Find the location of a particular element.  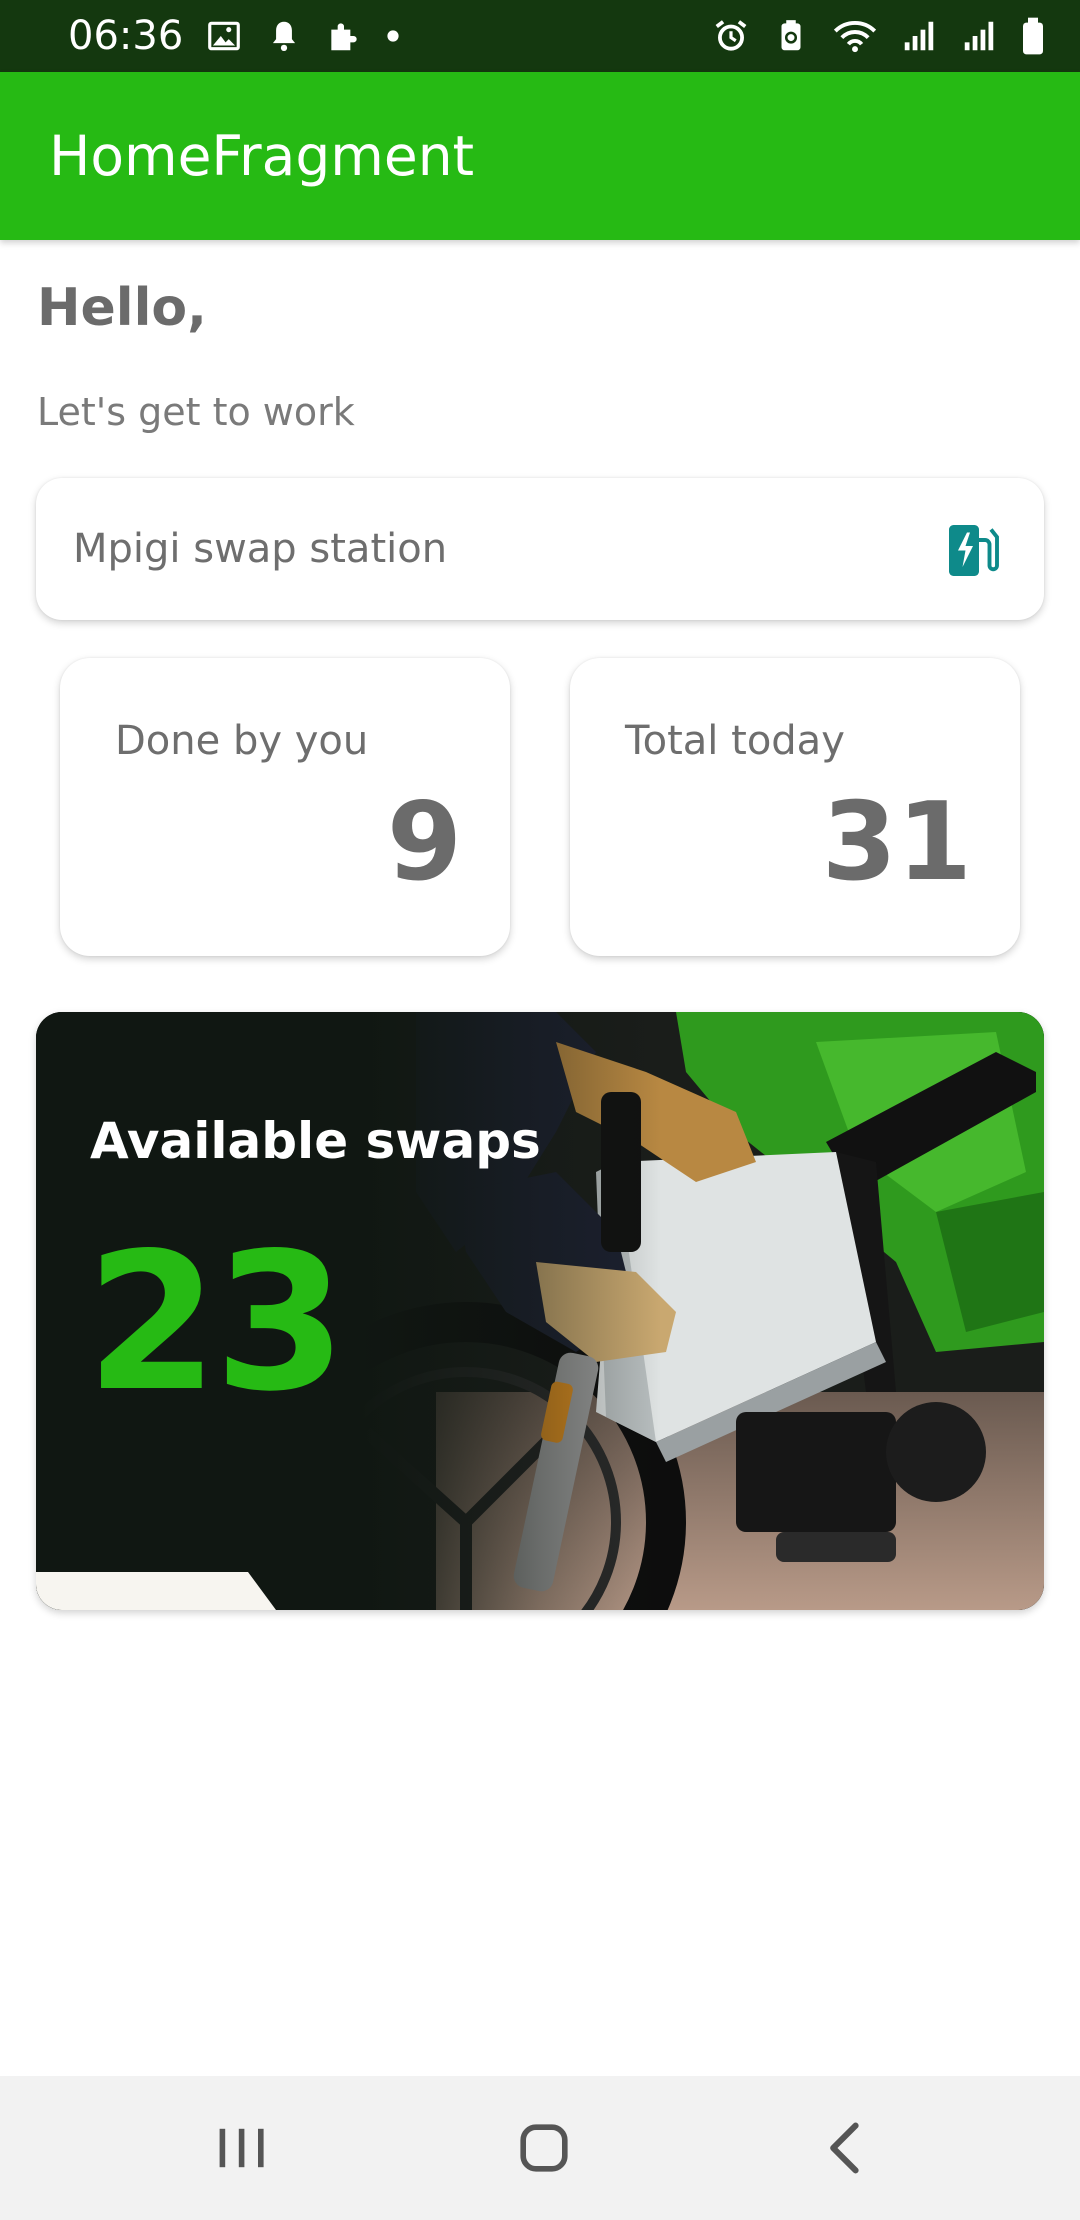

done-by-you-label: Done by you is located at coordinates (242, 741).